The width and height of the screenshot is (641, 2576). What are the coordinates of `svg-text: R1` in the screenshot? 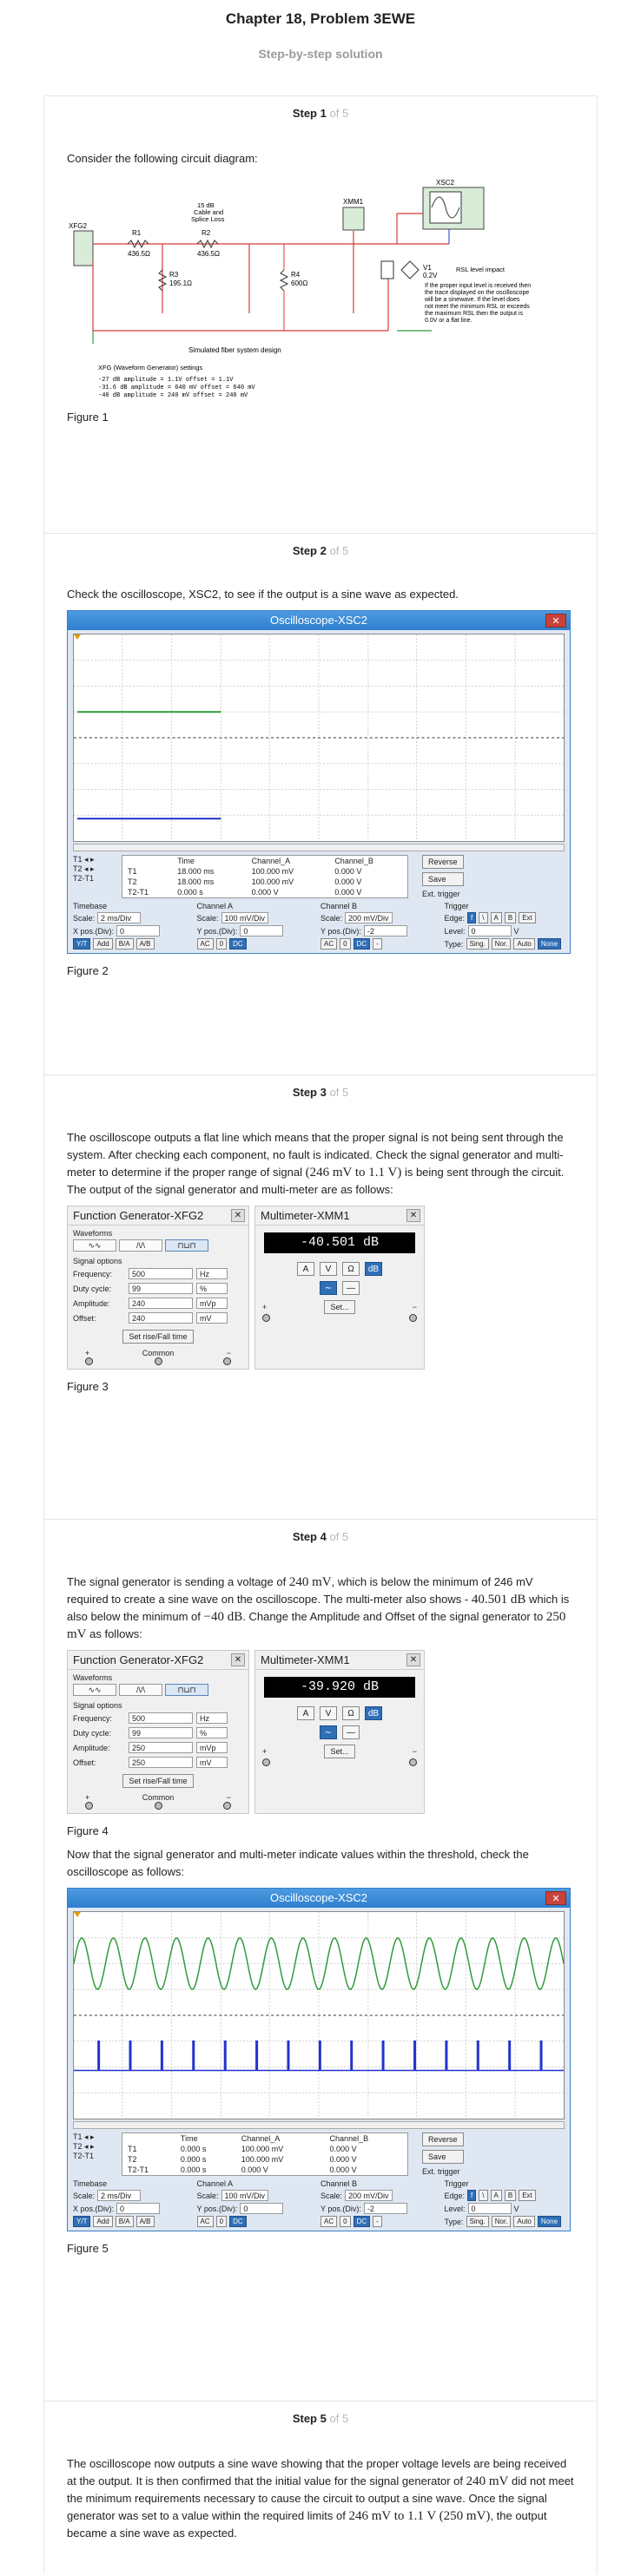 It's located at (137, 233).